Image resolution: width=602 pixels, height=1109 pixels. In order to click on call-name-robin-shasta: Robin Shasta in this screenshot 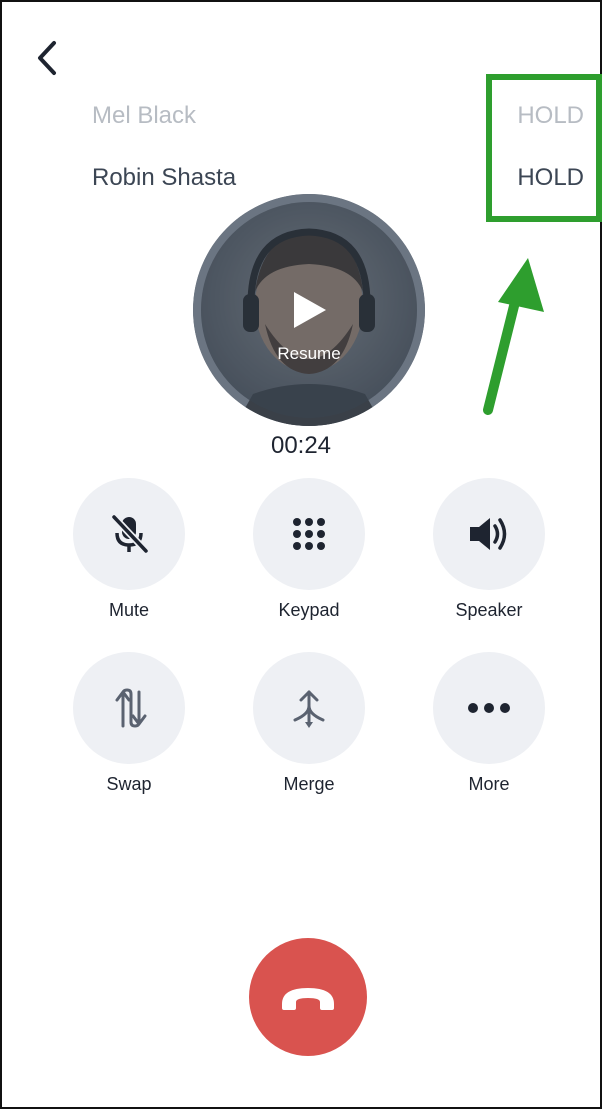, I will do `click(164, 177)`.